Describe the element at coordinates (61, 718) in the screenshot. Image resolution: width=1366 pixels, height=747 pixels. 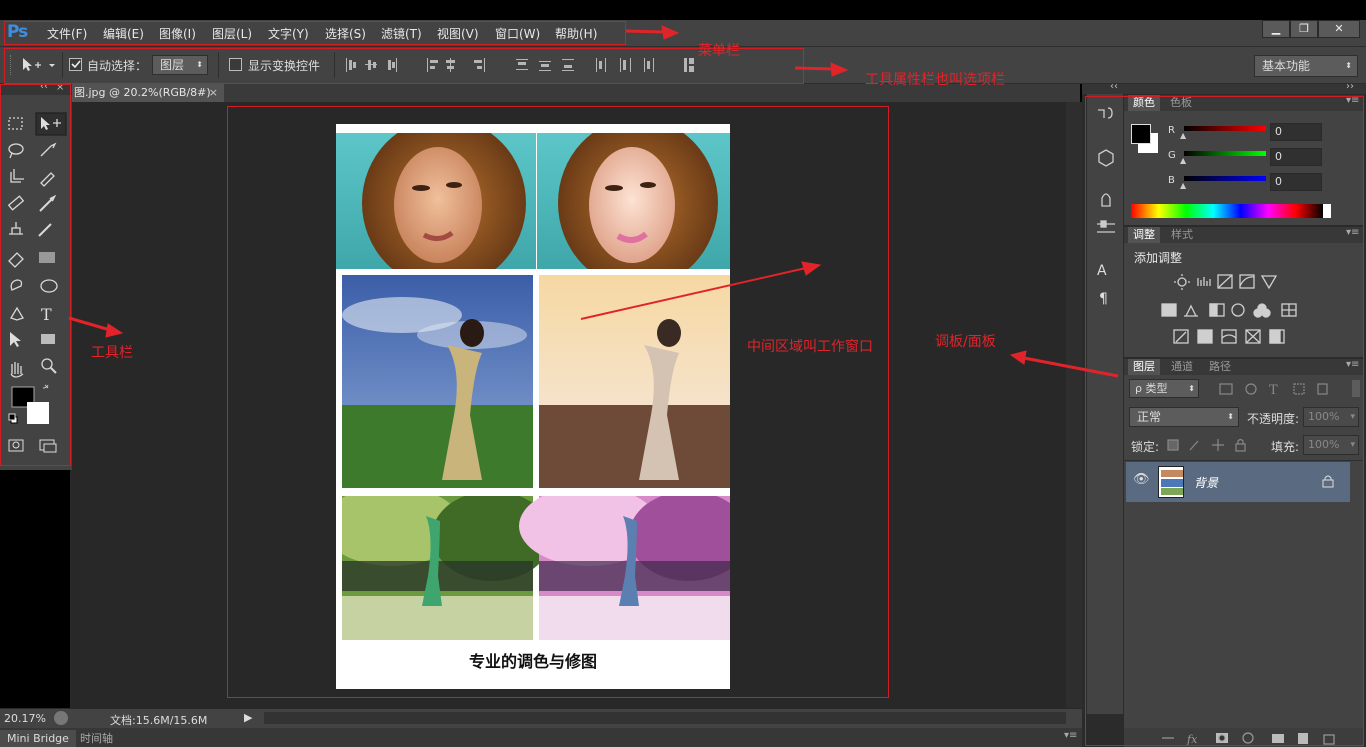
I see `proof-icon` at that location.